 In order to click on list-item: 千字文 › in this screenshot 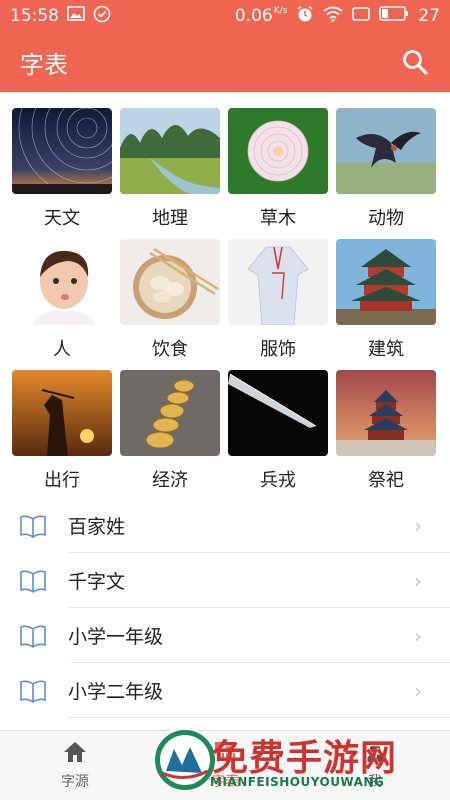, I will do `click(225, 580)`.